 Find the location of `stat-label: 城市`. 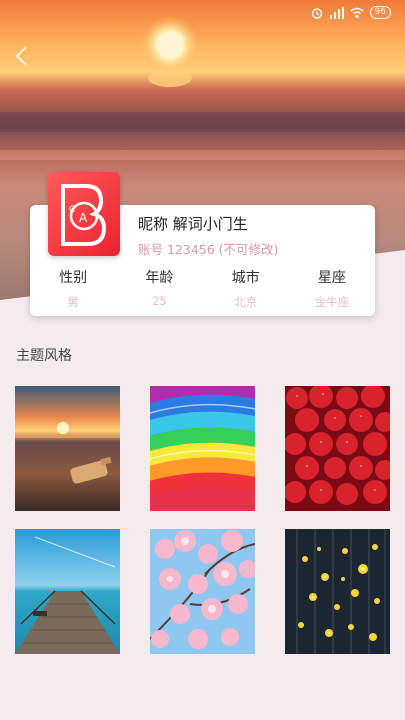

stat-label: 城市 is located at coordinates (245, 278).